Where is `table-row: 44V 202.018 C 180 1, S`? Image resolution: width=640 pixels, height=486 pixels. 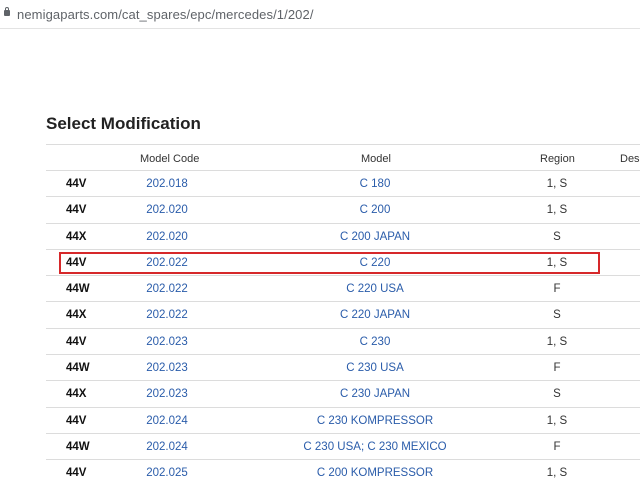 table-row: 44V 202.018 C 180 1, S is located at coordinates (343, 183).